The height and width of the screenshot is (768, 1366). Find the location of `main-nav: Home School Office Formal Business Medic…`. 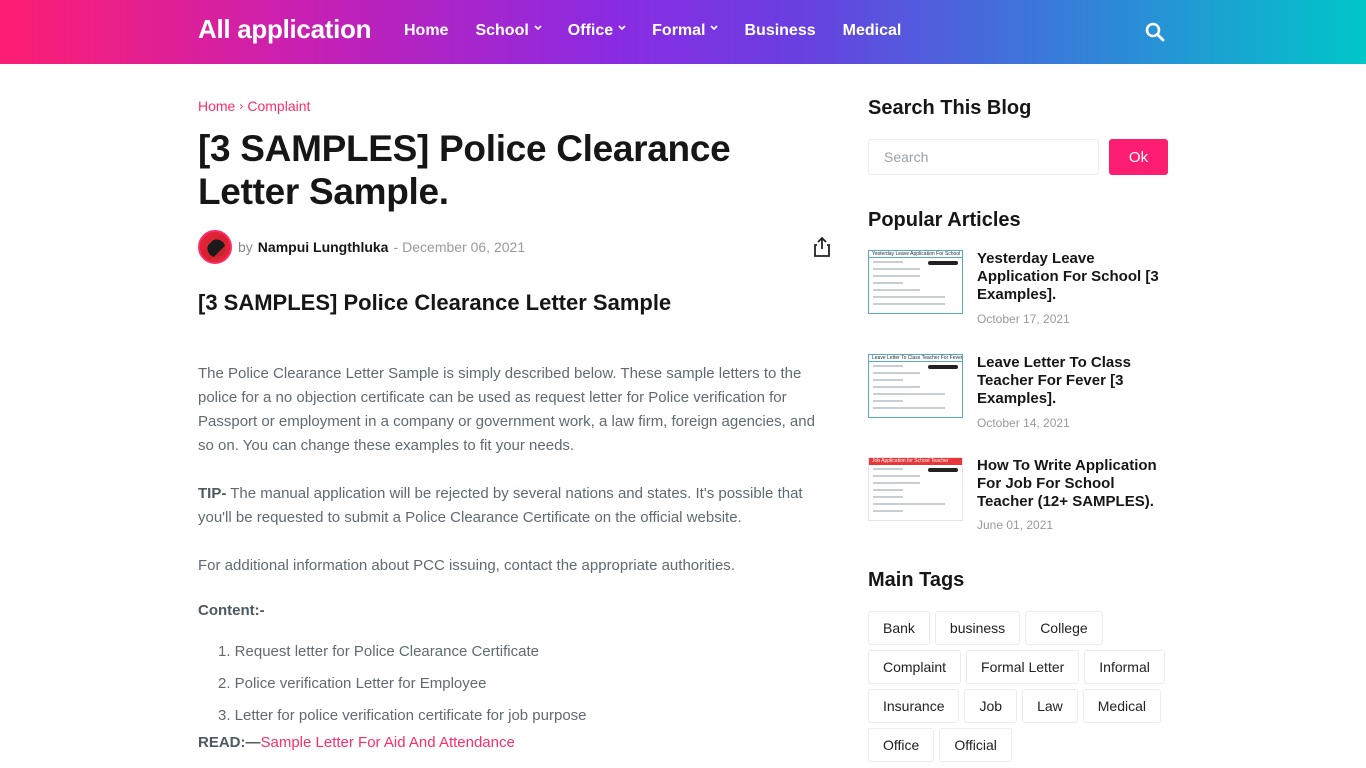

main-nav: Home School Office Formal Business Medic… is located at coordinates (666, 31).